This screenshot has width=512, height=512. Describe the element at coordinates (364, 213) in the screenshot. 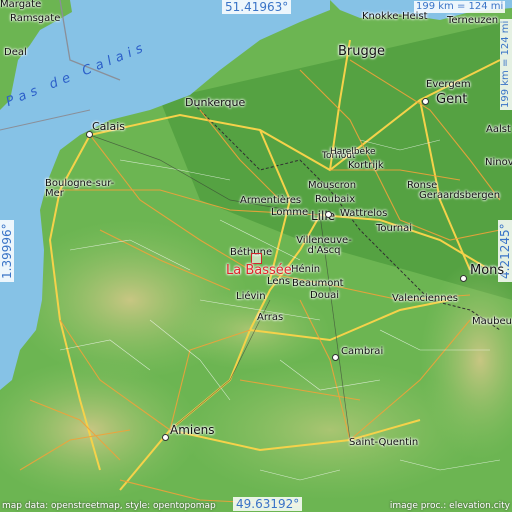

I see `place-label: Wattrelos` at that location.